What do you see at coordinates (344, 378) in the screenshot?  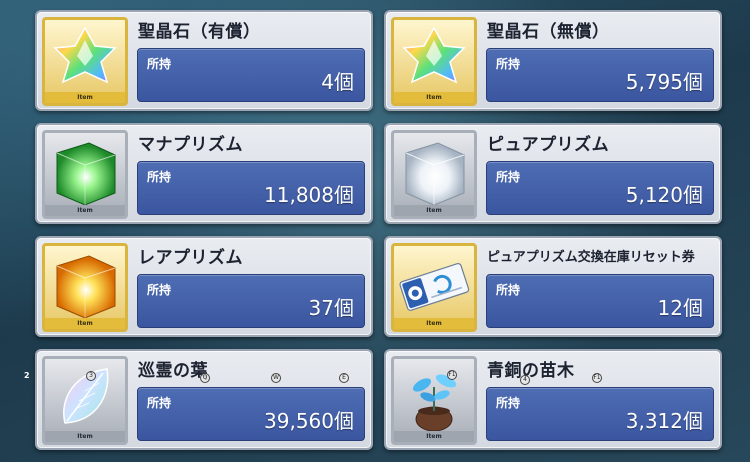 I see `overlay-hint-e: E` at bounding box center [344, 378].